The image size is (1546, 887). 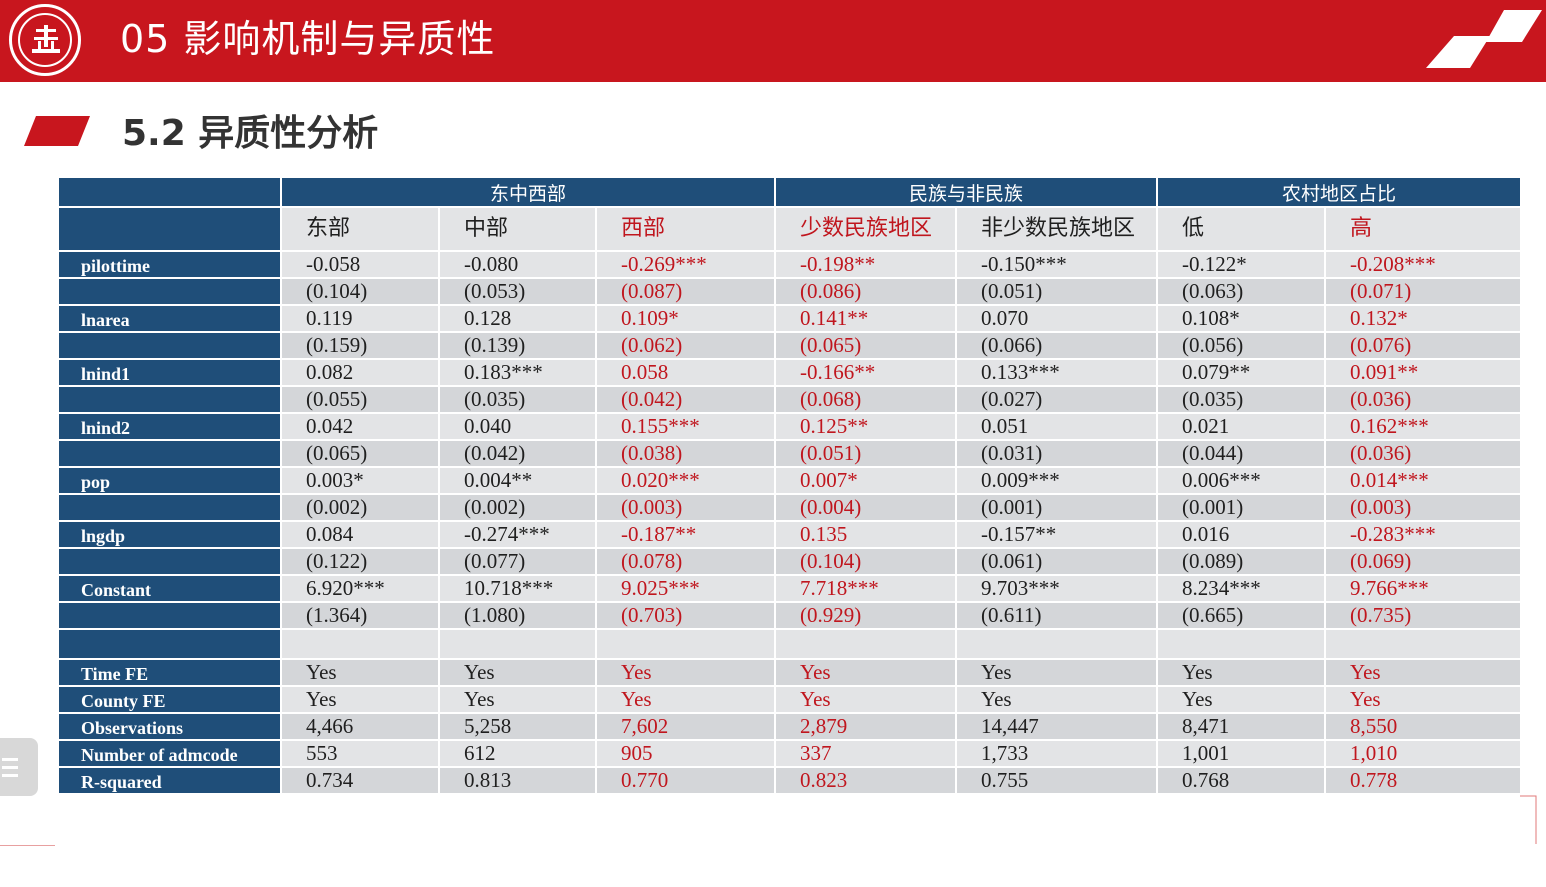 What do you see at coordinates (1423, 372) in the screenshot?
I see `table-cell: 0.091**` at bounding box center [1423, 372].